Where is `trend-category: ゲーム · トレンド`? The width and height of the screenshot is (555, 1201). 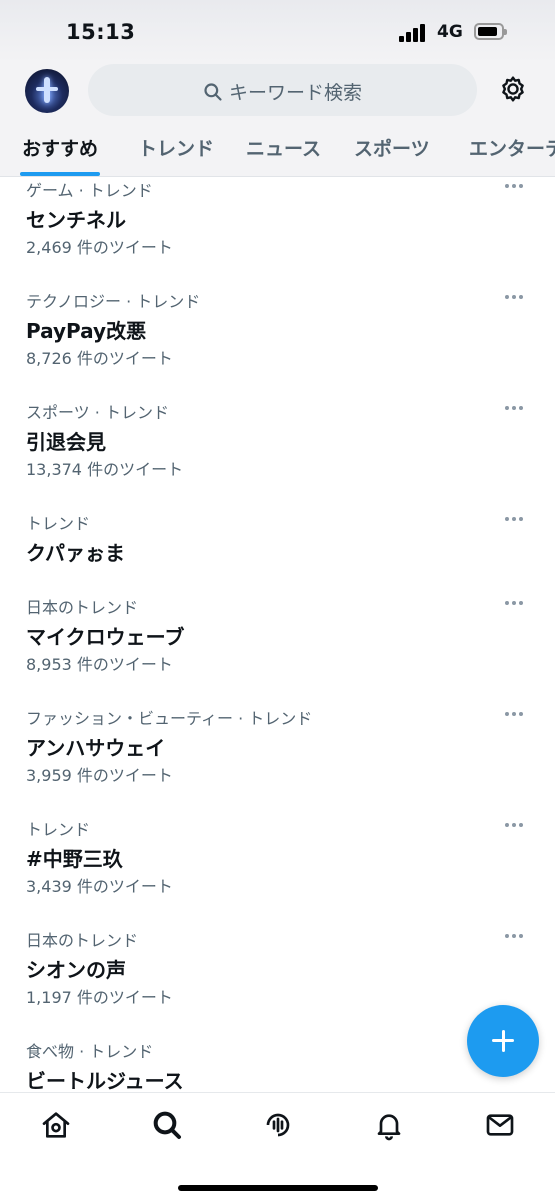
trend-category: ゲーム · トレンド is located at coordinates (89, 190).